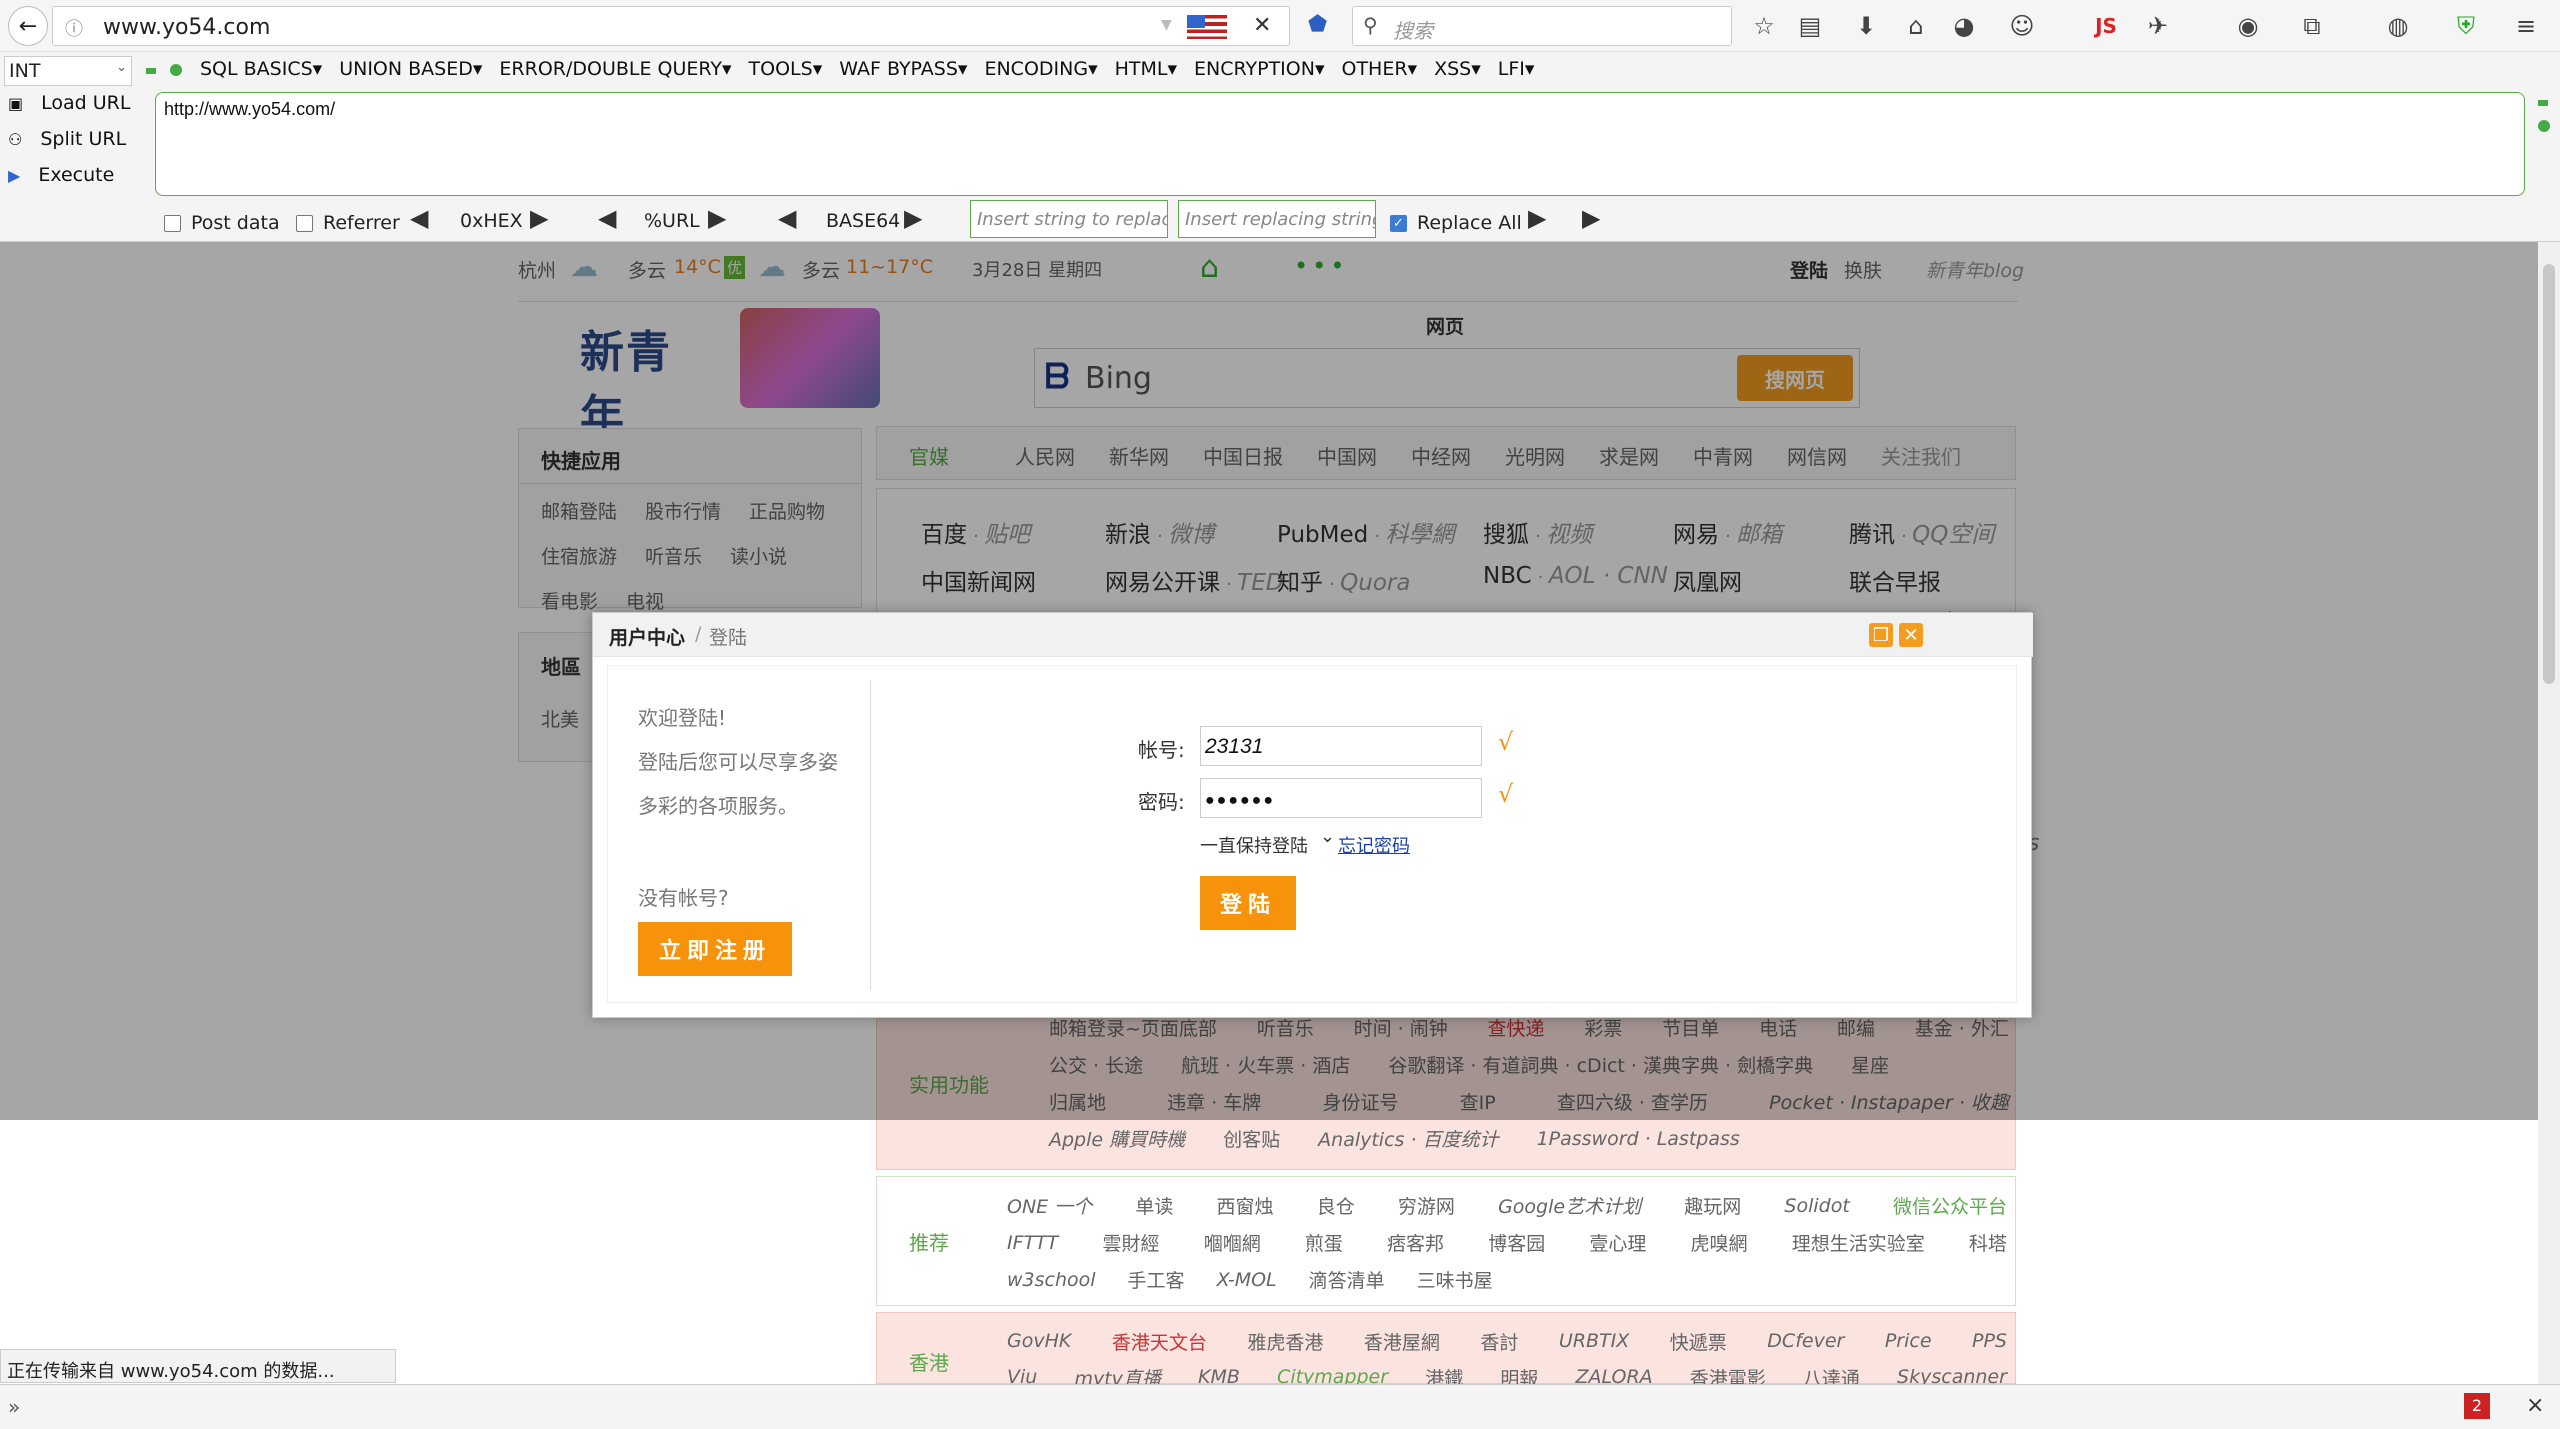  I want to click on referrer-box, so click(304, 223).